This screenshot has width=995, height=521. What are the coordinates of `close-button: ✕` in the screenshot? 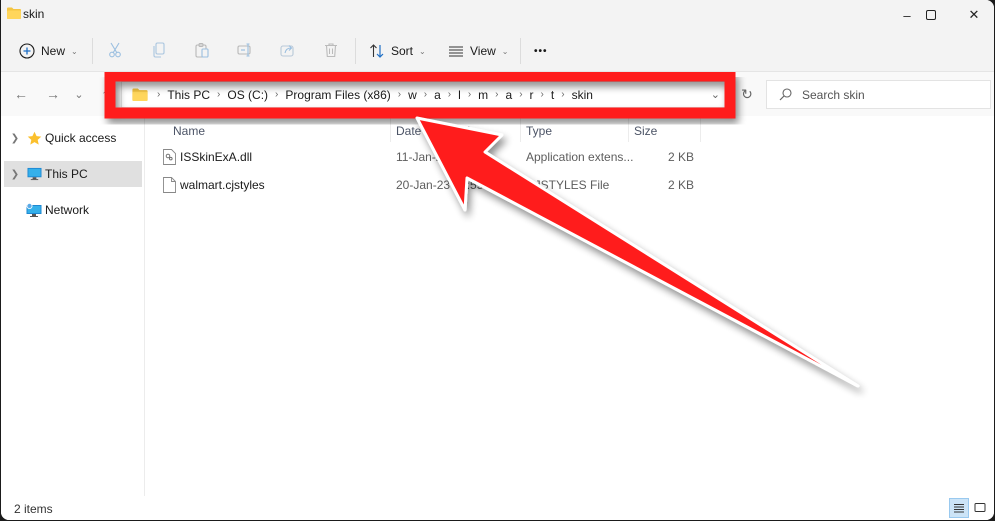 It's located at (972, 15).